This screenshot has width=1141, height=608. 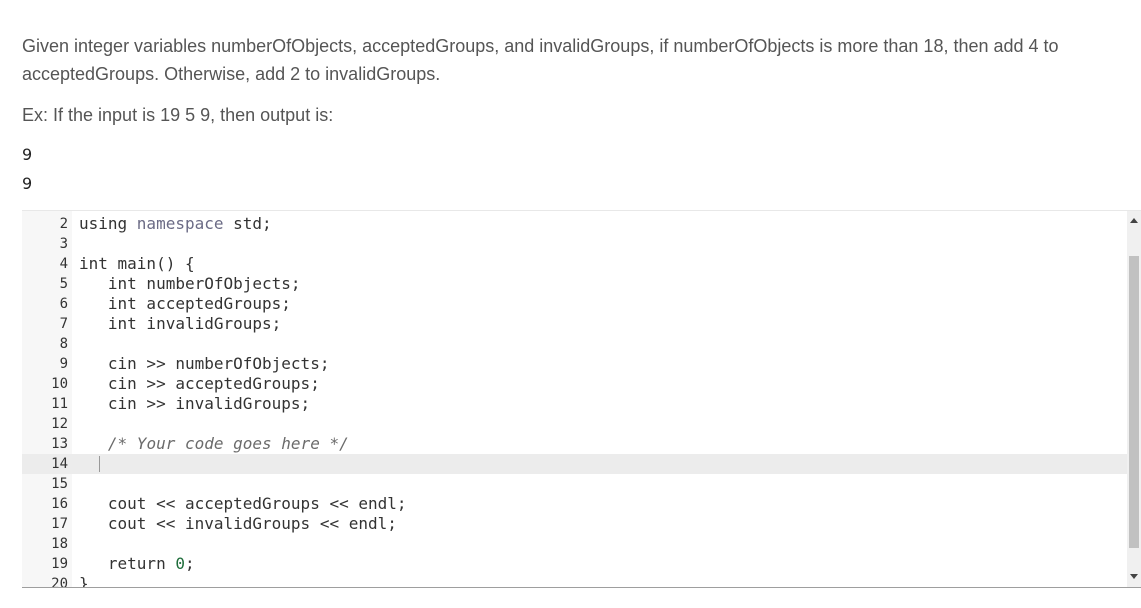 I want to click on code-token: int invalidGroups;, so click(x=180, y=323).